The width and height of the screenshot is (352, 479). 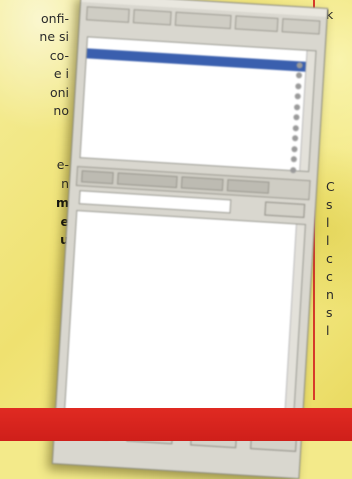 What do you see at coordinates (62, 164) in the screenshot?
I see `article-text-line: e-` at bounding box center [62, 164].